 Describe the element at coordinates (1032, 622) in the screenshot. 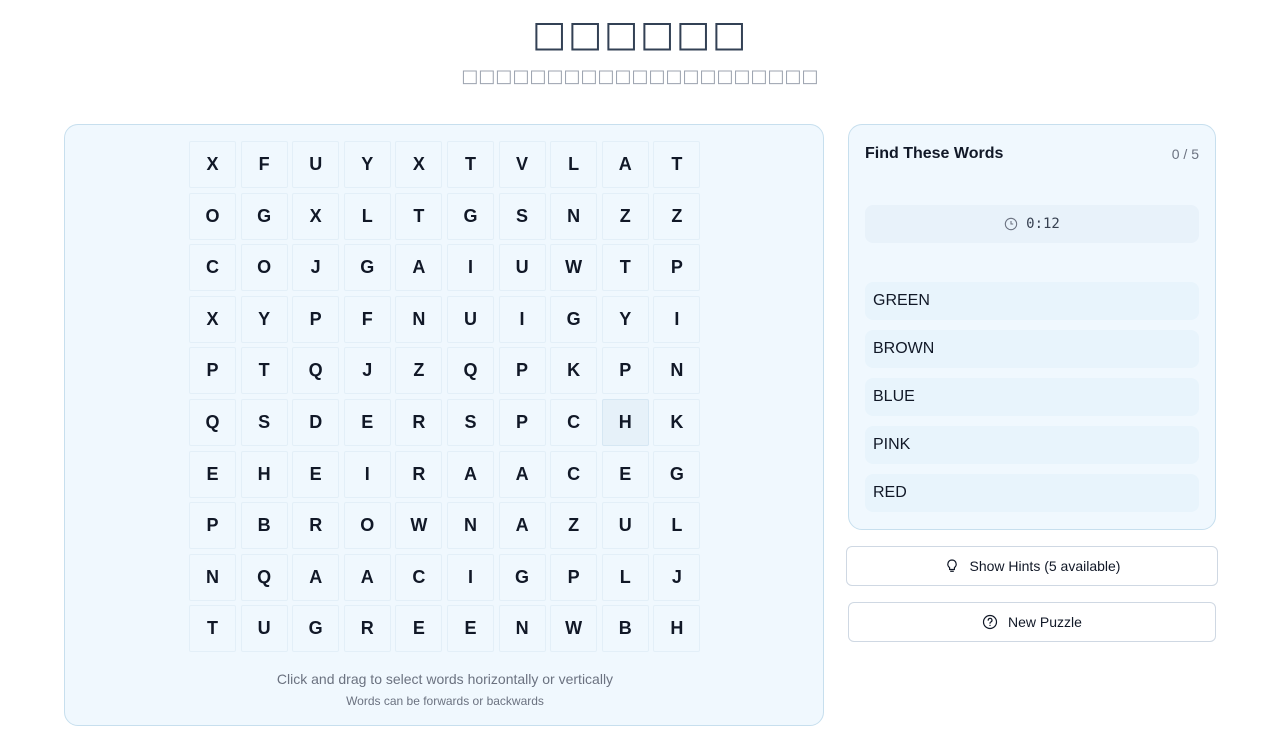

I see `new-puzzle-button: New Puzzle` at that location.